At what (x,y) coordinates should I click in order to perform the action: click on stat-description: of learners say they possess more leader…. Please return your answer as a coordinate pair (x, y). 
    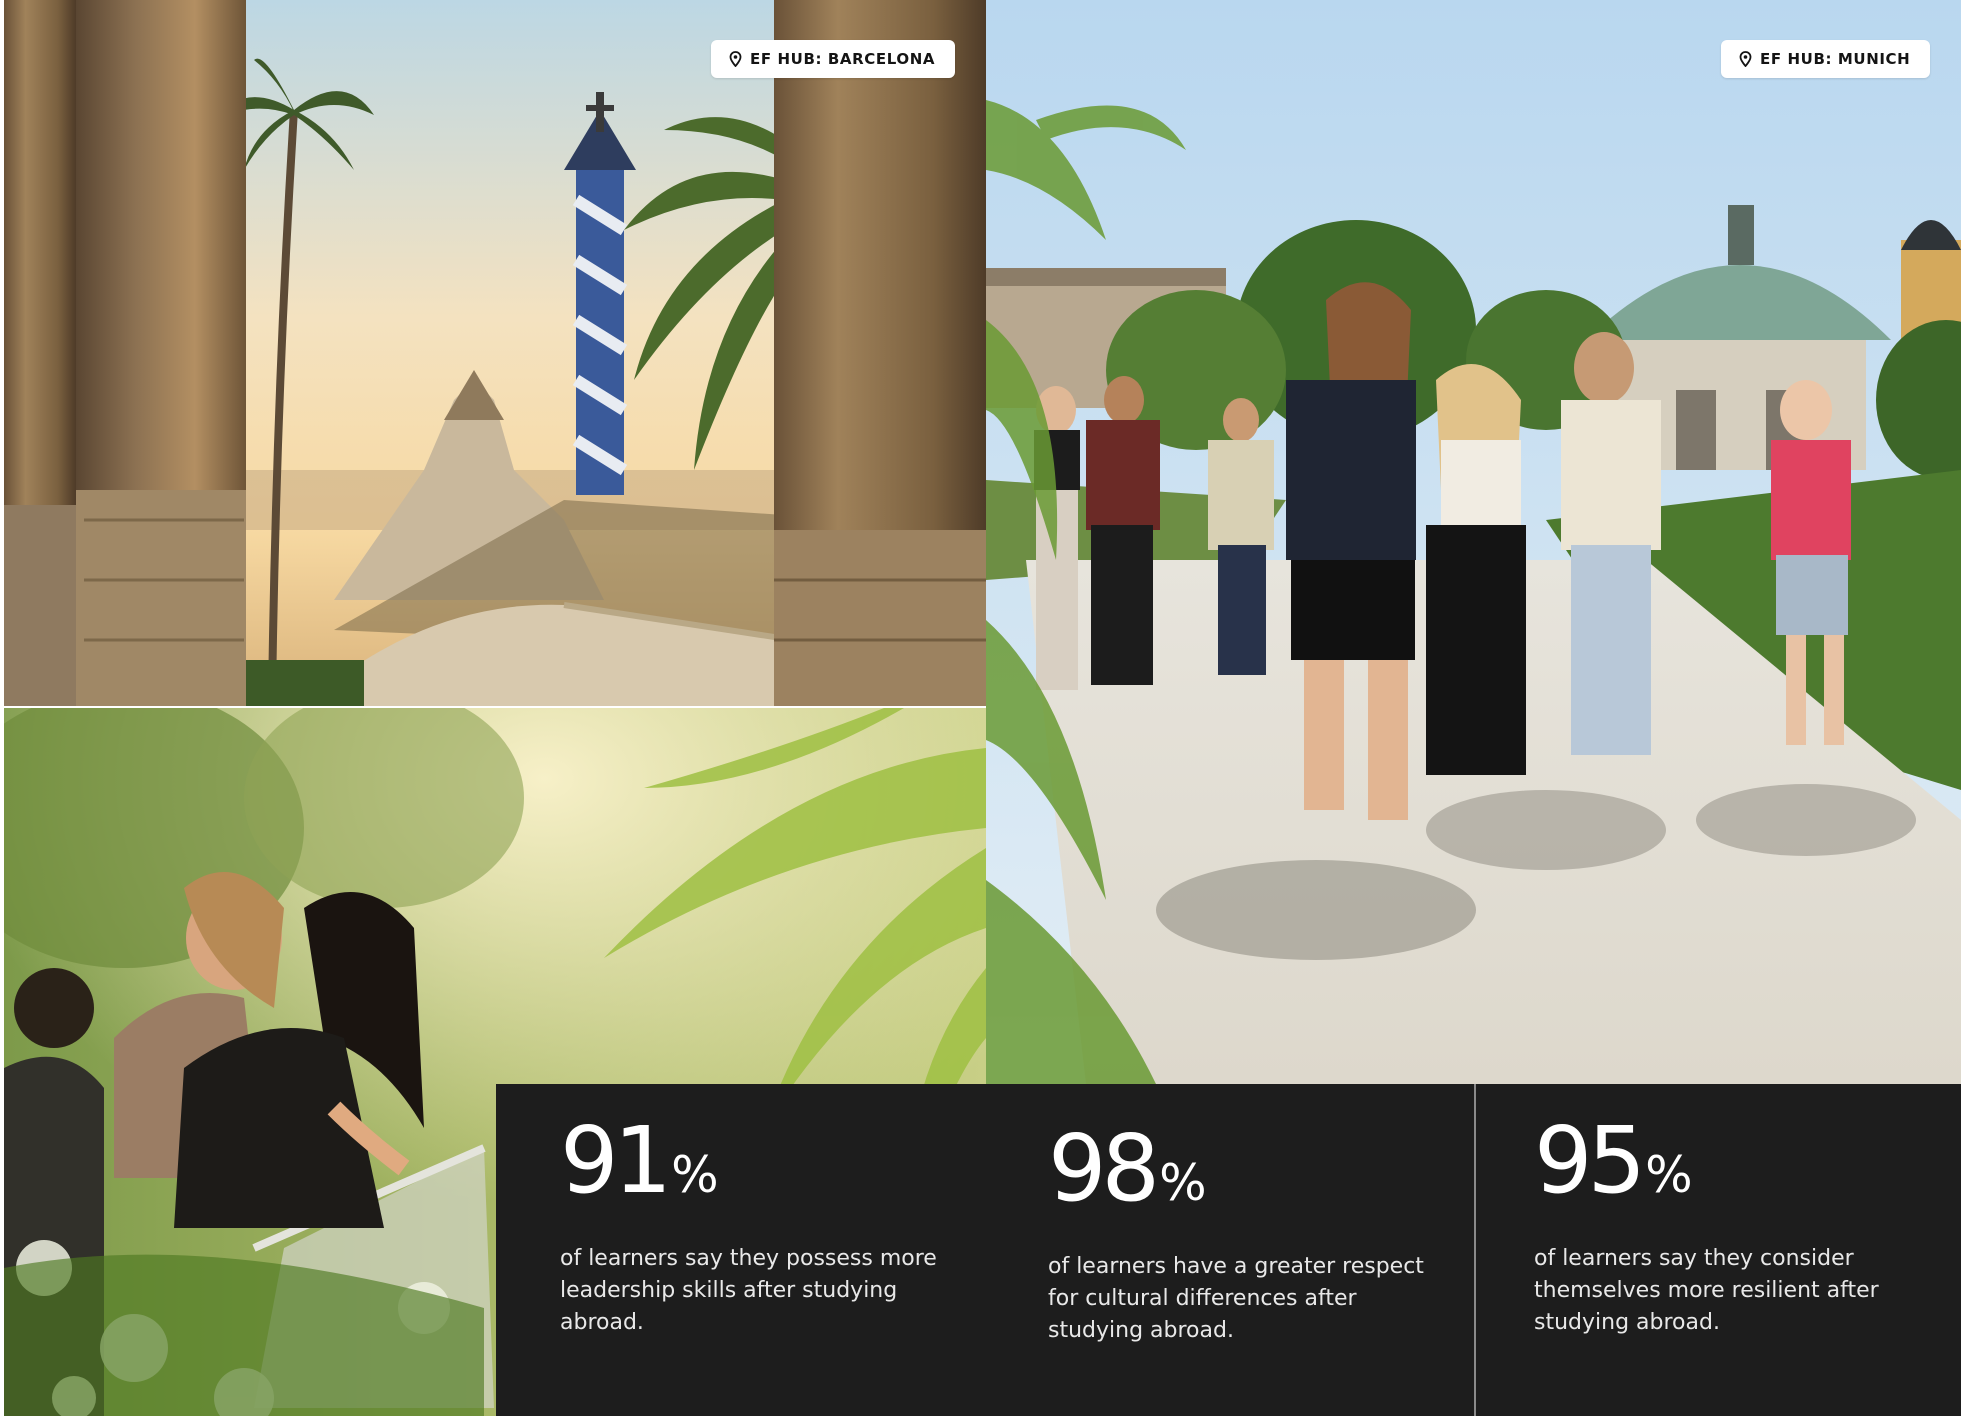
    Looking at the image, I should click on (748, 1290).